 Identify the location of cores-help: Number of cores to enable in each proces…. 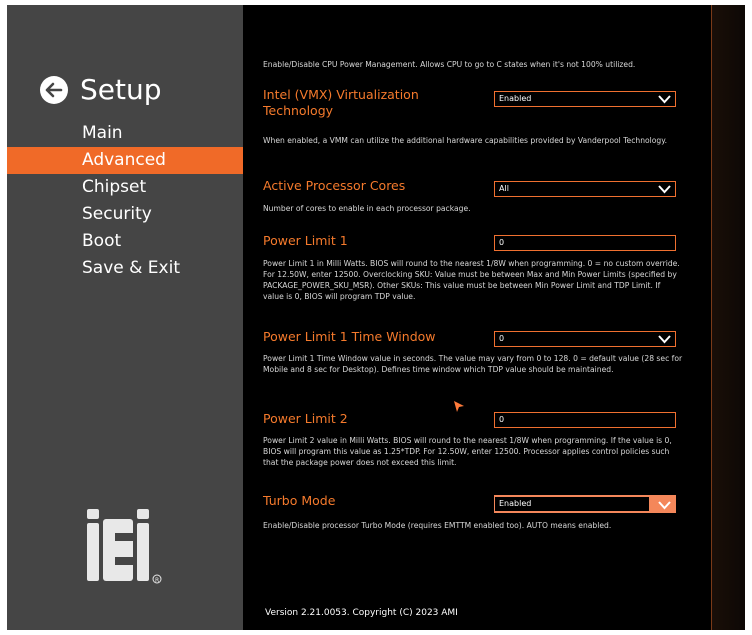
(367, 208).